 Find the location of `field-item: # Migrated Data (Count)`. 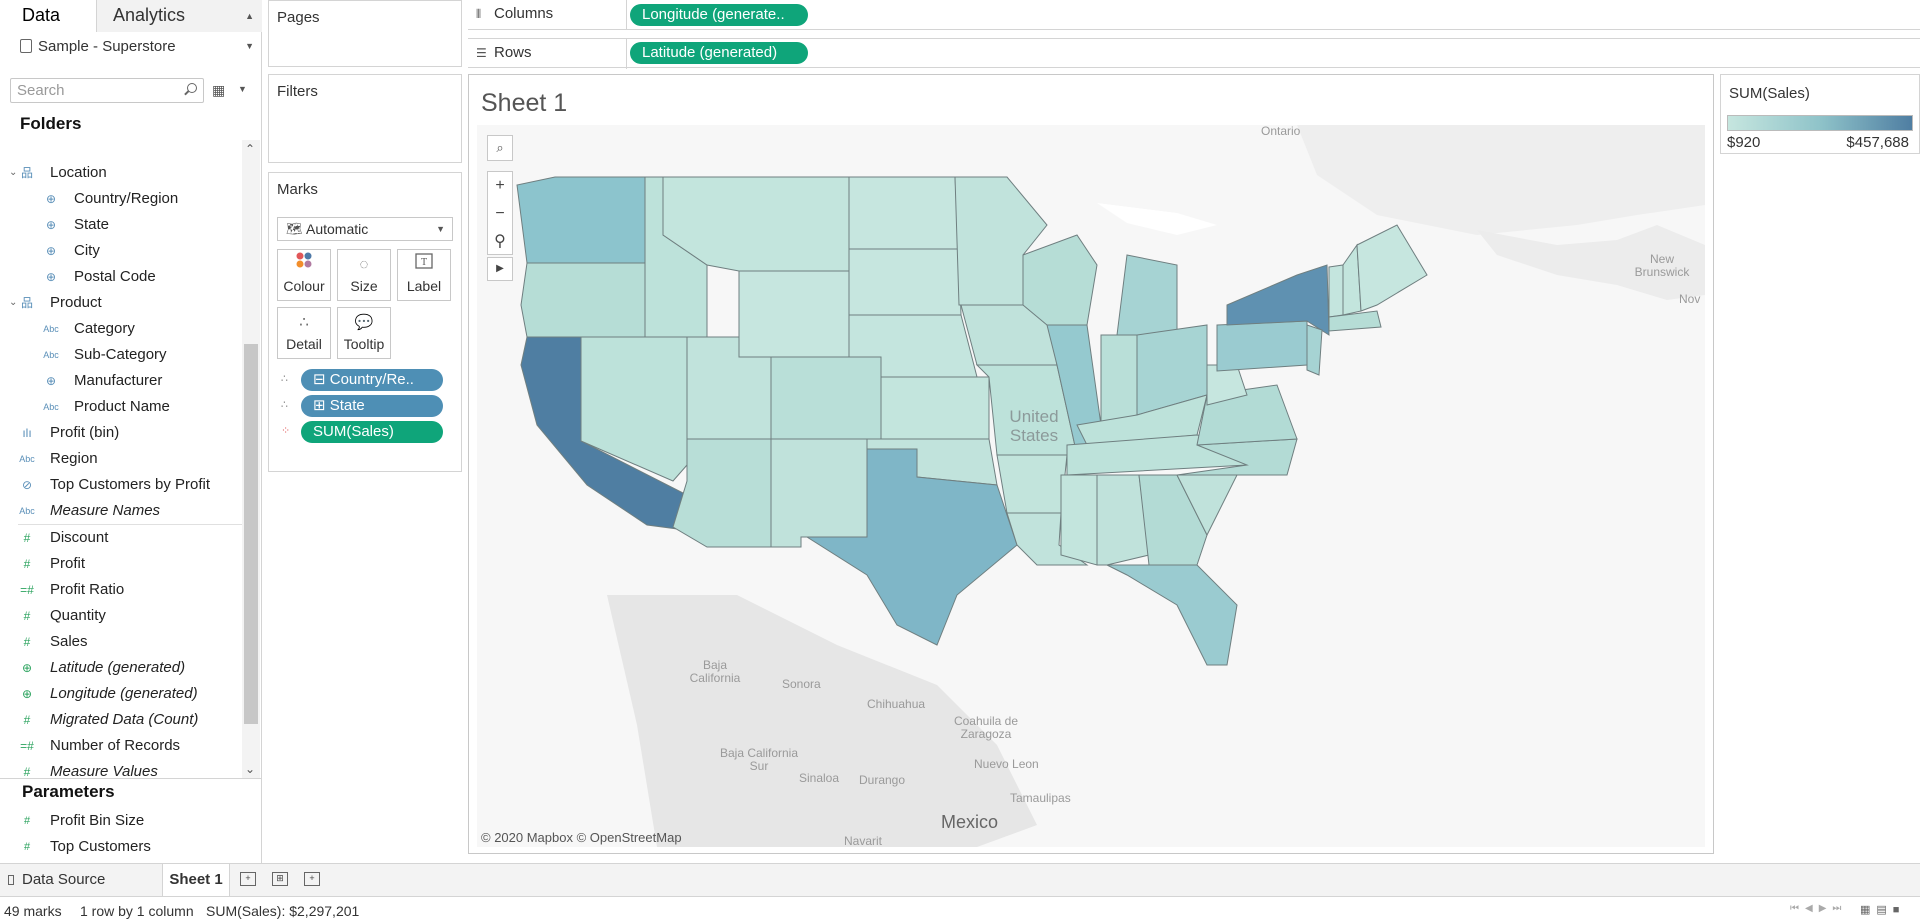

field-item: # Migrated Data (Count) is located at coordinates (121, 720).